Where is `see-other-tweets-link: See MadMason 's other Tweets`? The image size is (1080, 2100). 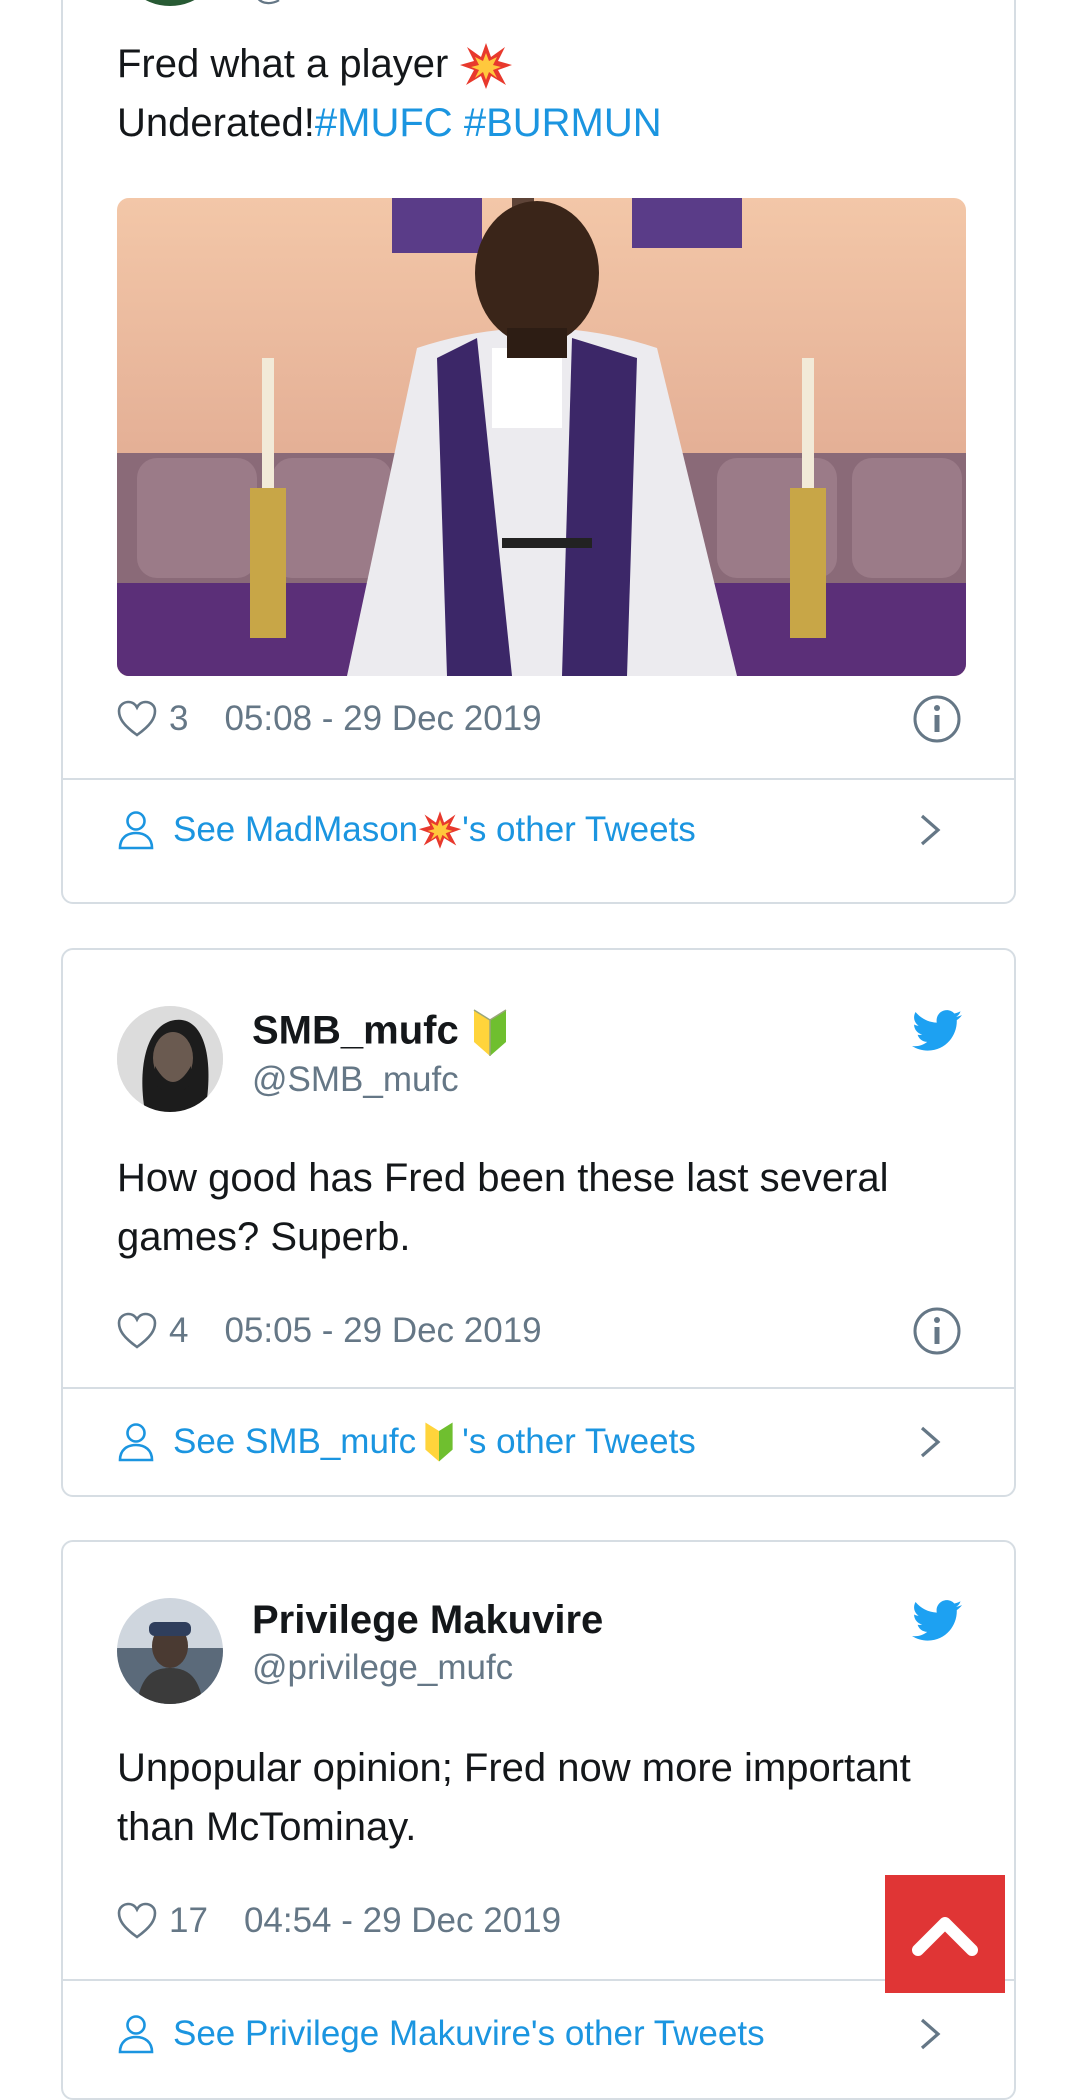
see-other-tweets-link: See MadMason 's other Tweets is located at coordinates (539, 830).